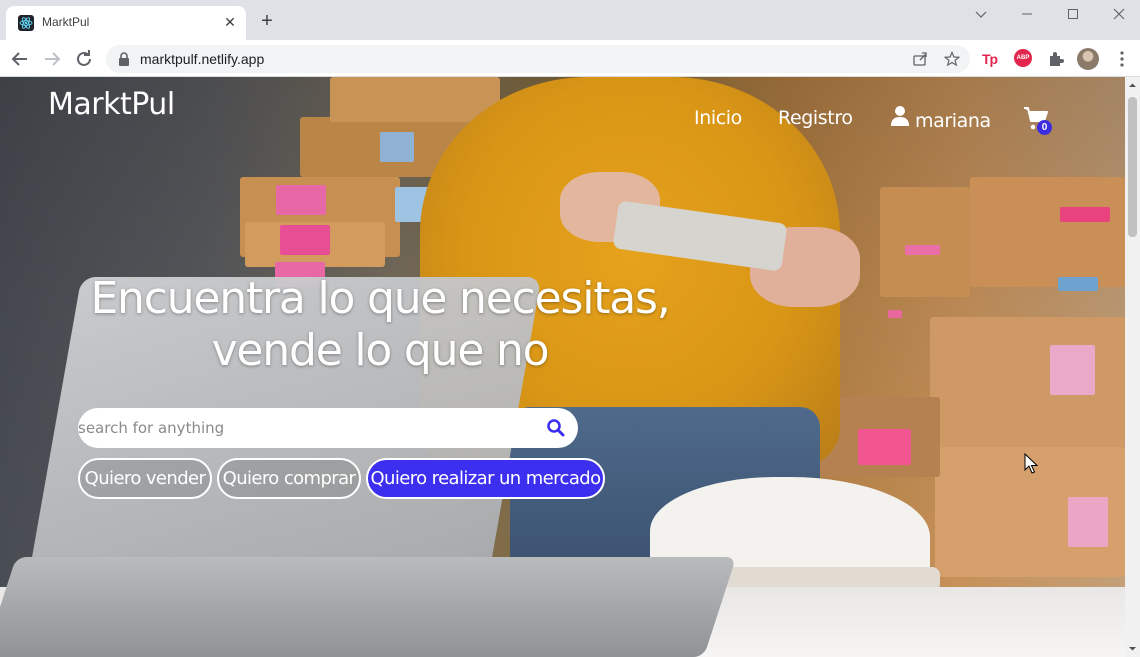 This screenshot has height=657, width=1140. Describe the element at coordinates (570, 20) in the screenshot. I see `browser-tabstrip: MarktPul ✕ +` at that location.